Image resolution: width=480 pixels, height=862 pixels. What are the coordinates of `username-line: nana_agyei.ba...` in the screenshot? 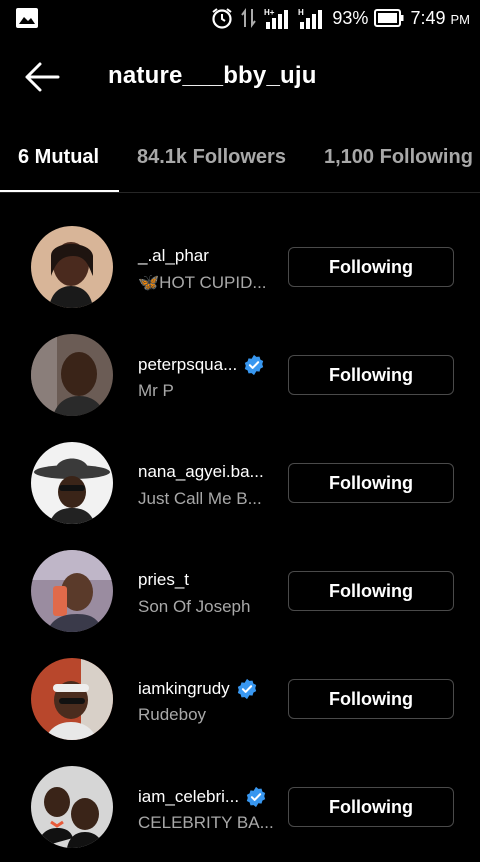 It's located at (201, 472).